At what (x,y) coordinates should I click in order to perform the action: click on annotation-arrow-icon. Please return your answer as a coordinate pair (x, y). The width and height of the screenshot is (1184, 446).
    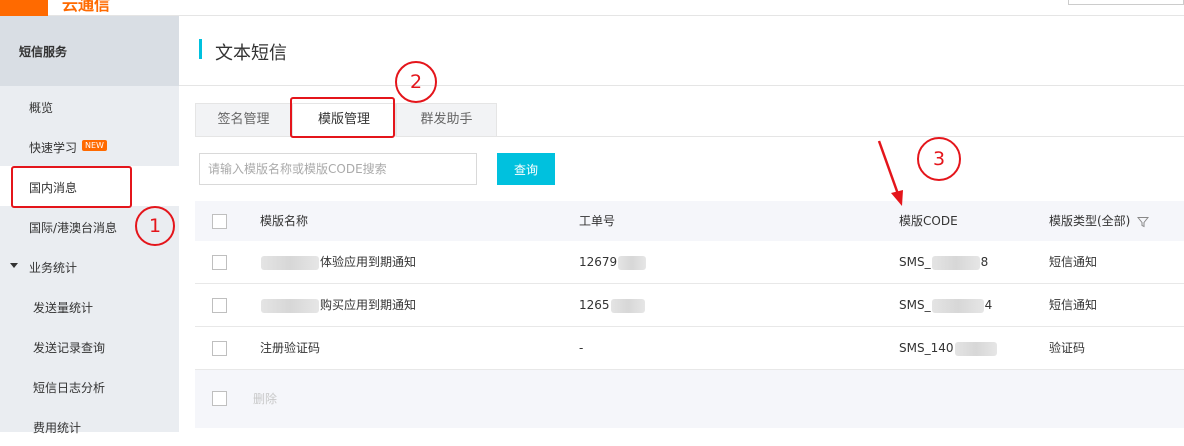
    Looking at the image, I should click on (890, 173).